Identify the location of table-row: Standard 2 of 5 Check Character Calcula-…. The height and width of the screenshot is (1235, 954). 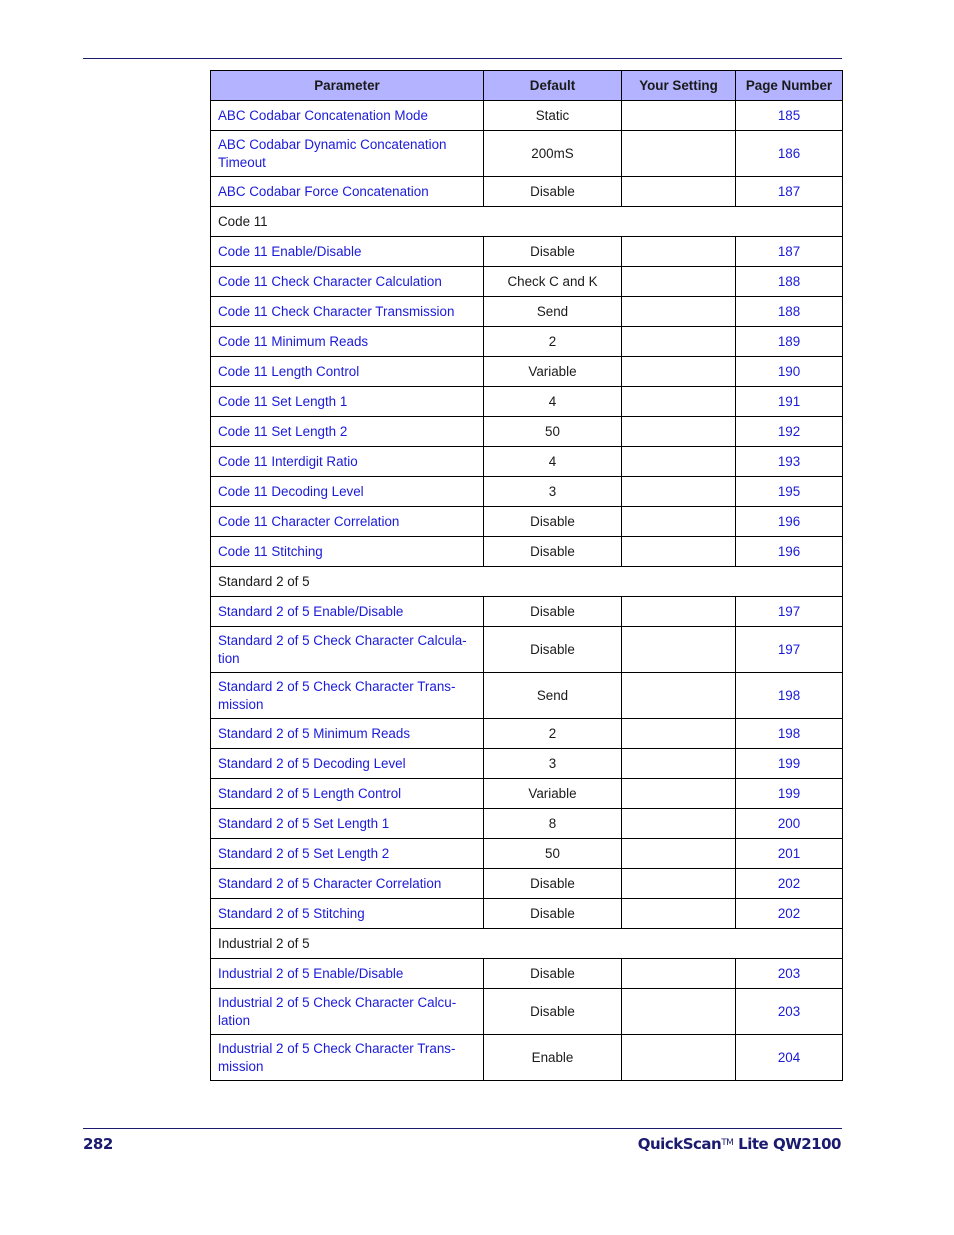
(526, 649).